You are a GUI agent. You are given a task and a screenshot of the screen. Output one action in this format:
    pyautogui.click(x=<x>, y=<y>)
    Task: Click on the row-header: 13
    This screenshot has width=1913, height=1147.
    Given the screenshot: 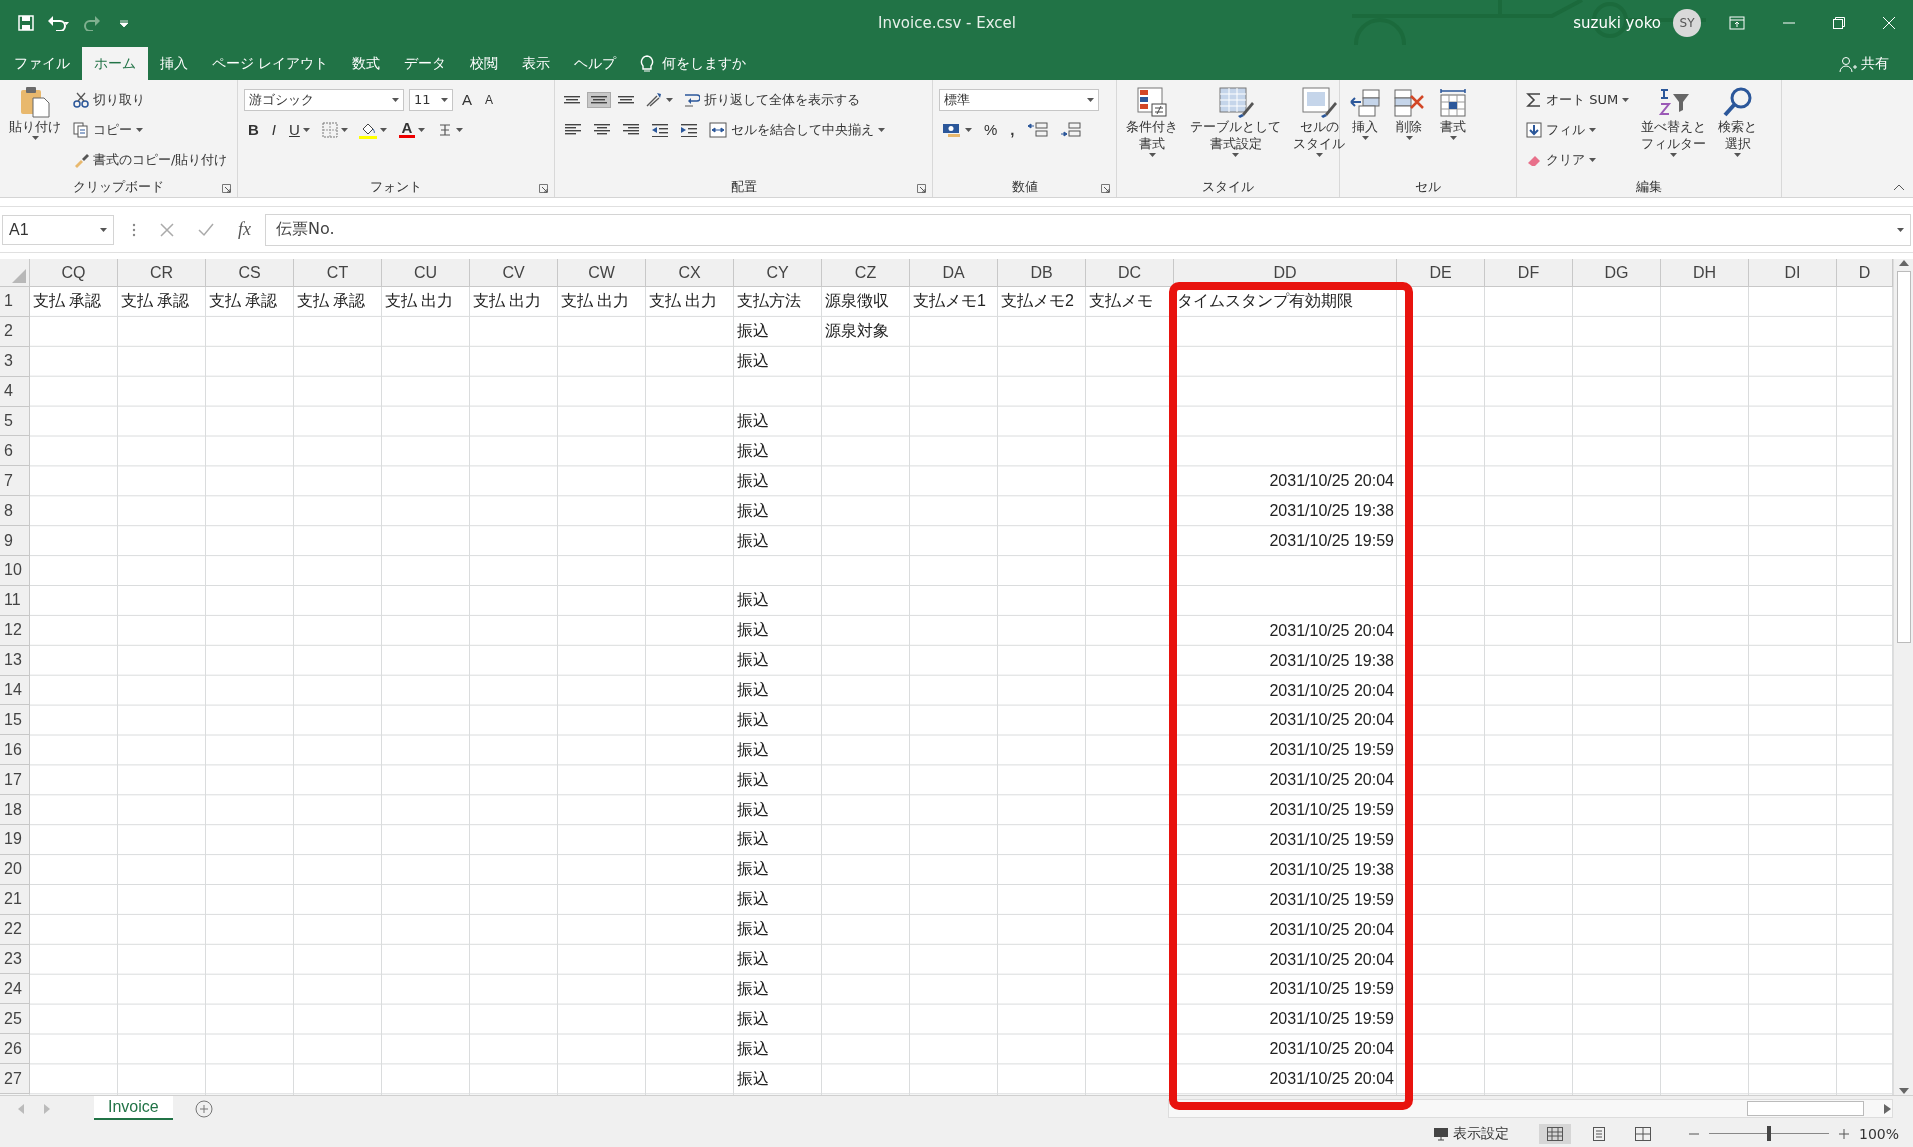 What is the action you would take?
    pyautogui.click(x=15, y=660)
    